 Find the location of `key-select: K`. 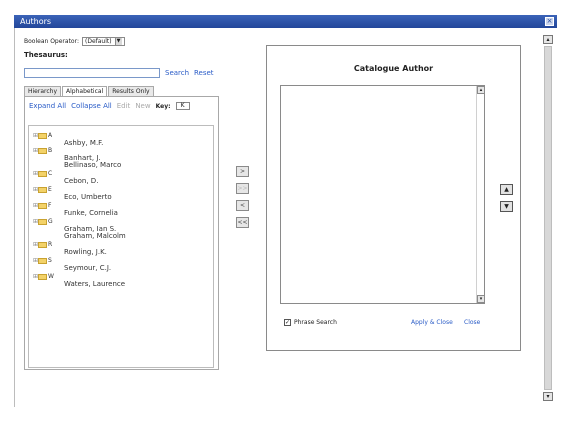

key-select: K is located at coordinates (182, 106).